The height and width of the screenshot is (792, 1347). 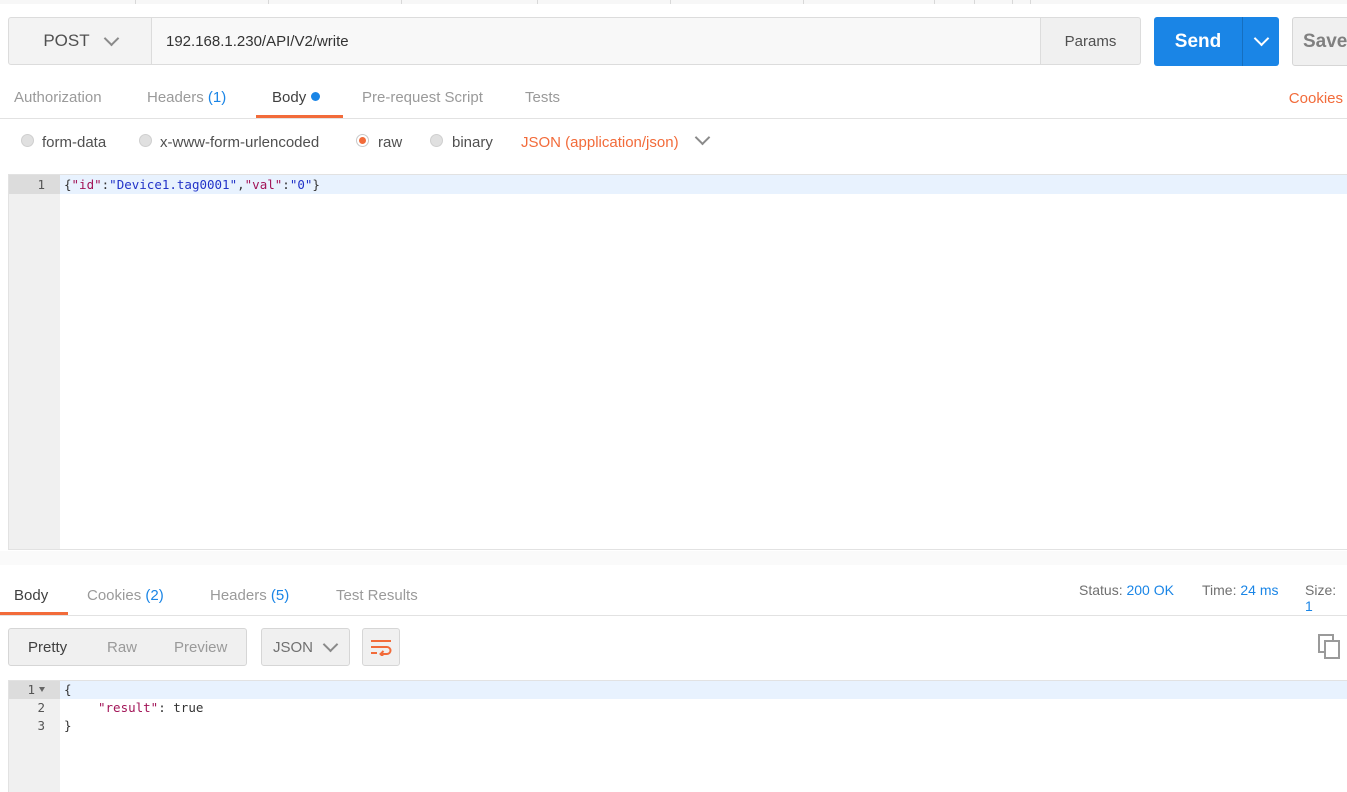 I want to click on tab-body: Body, so click(x=296, y=97).